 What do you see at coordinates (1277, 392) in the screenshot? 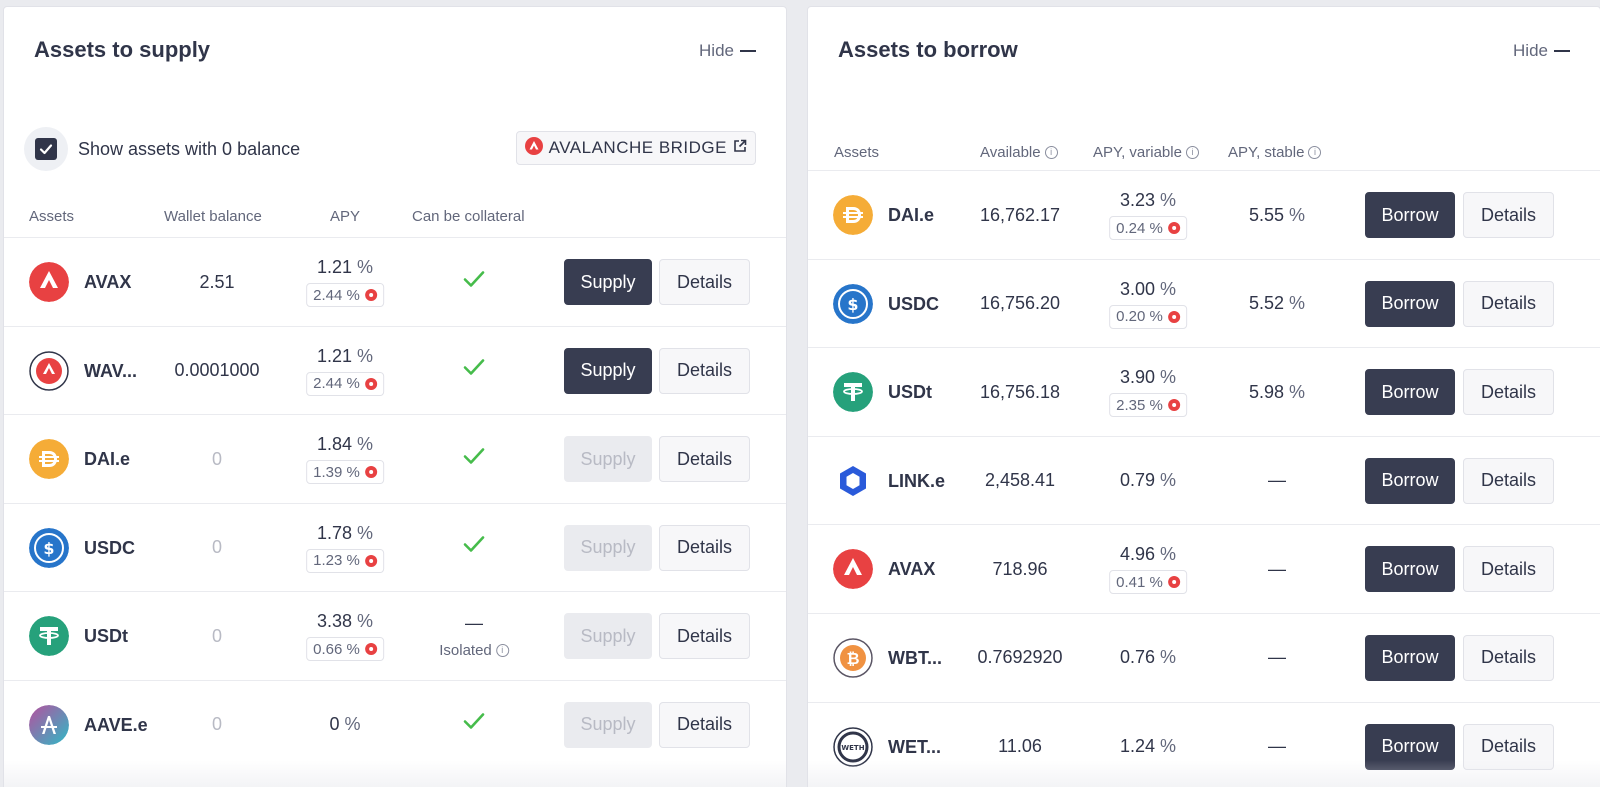
I see `apy-stable-value: 5.98 %` at bounding box center [1277, 392].